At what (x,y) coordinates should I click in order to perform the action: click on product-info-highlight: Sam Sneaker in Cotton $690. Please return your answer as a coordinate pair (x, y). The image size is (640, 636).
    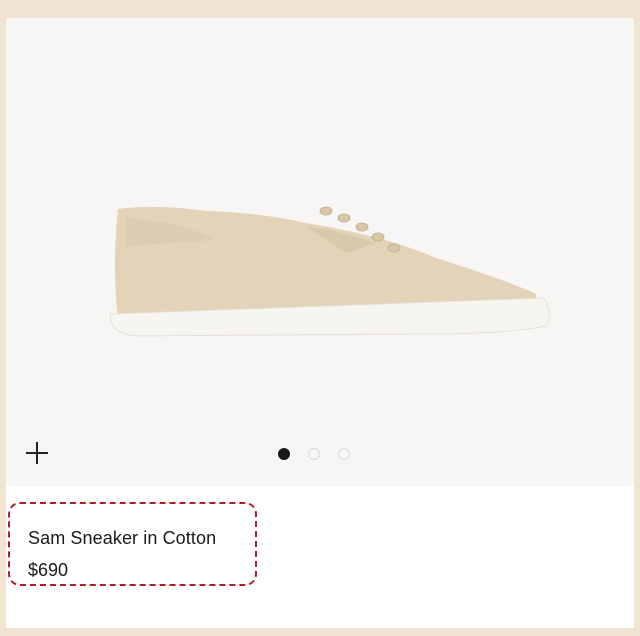
    Looking at the image, I should click on (132, 544).